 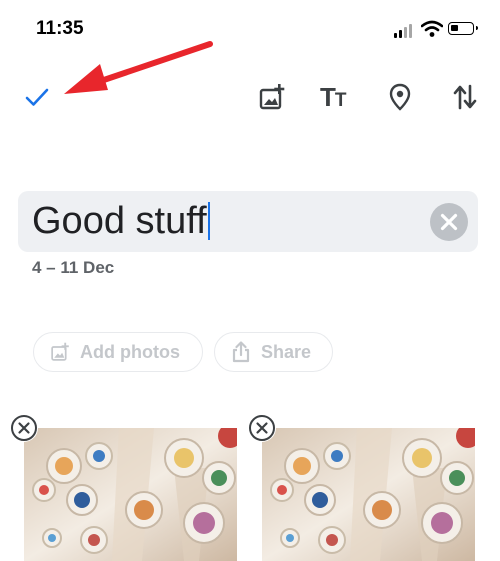 What do you see at coordinates (208, 221) in the screenshot?
I see `text-cursor` at bounding box center [208, 221].